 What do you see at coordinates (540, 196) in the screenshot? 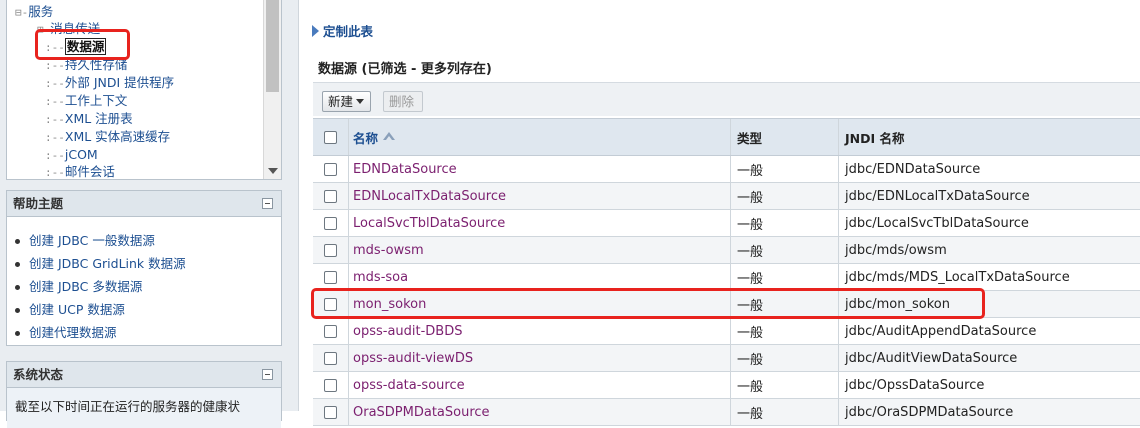
I see `name-cell: EDNLocalTxDataSource` at bounding box center [540, 196].